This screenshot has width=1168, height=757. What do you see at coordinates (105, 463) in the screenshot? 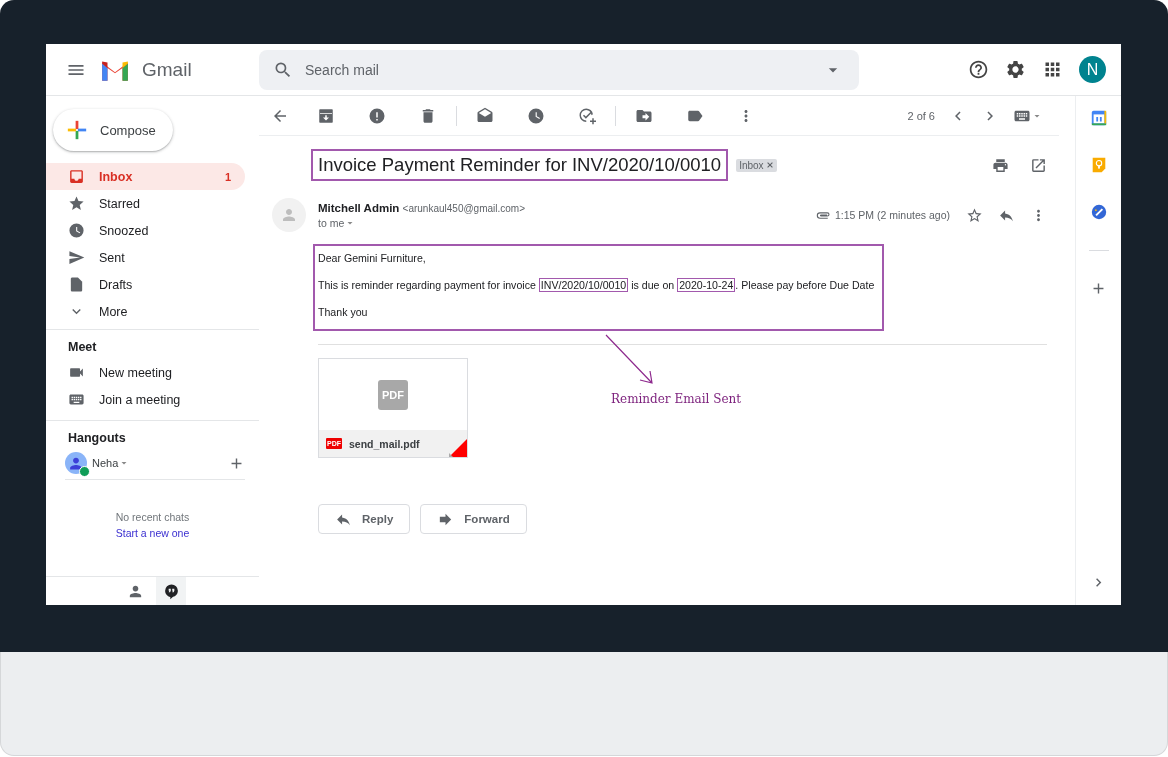
I see `user-name: Neha` at bounding box center [105, 463].